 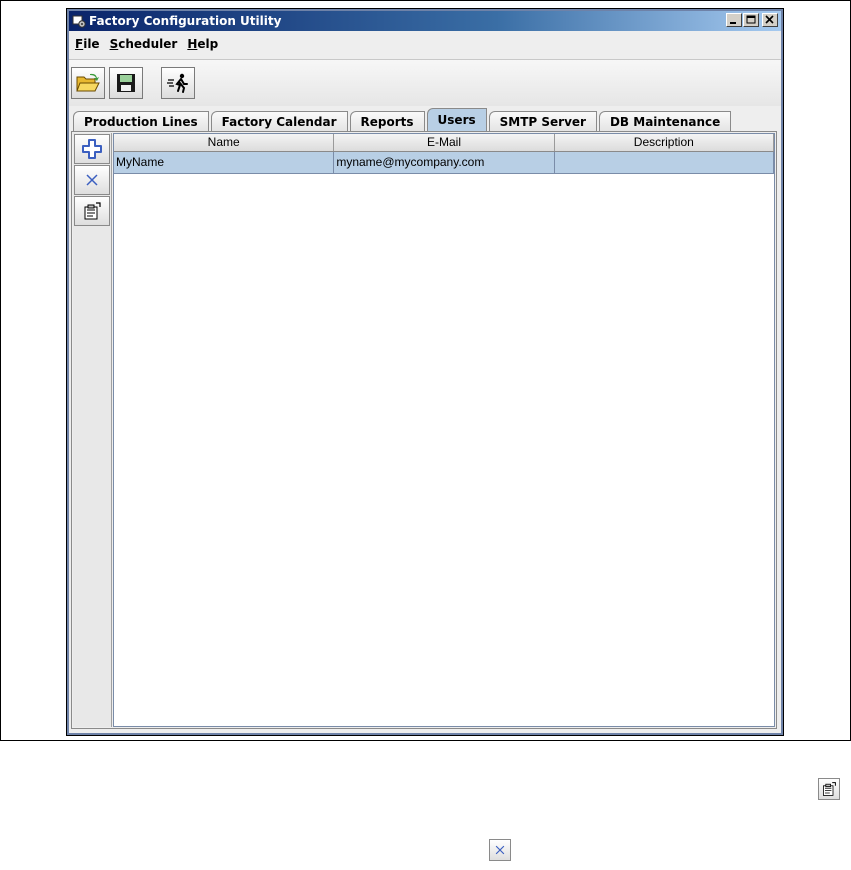 I want to click on open-button, so click(x=88, y=83).